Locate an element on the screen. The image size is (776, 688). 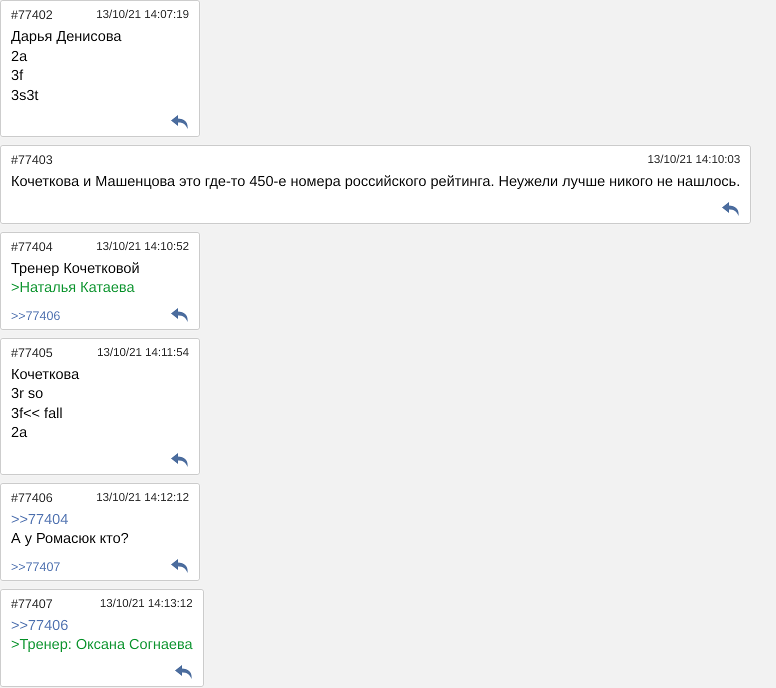
post-date: 13/10/21 14:10:03 is located at coordinates (694, 160).